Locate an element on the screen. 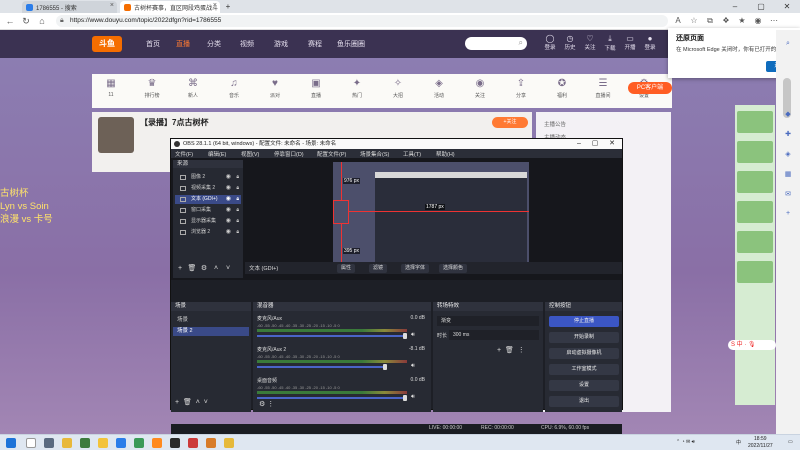  nav-fun: 鱼乐圈圈 is located at coordinates (351, 44).